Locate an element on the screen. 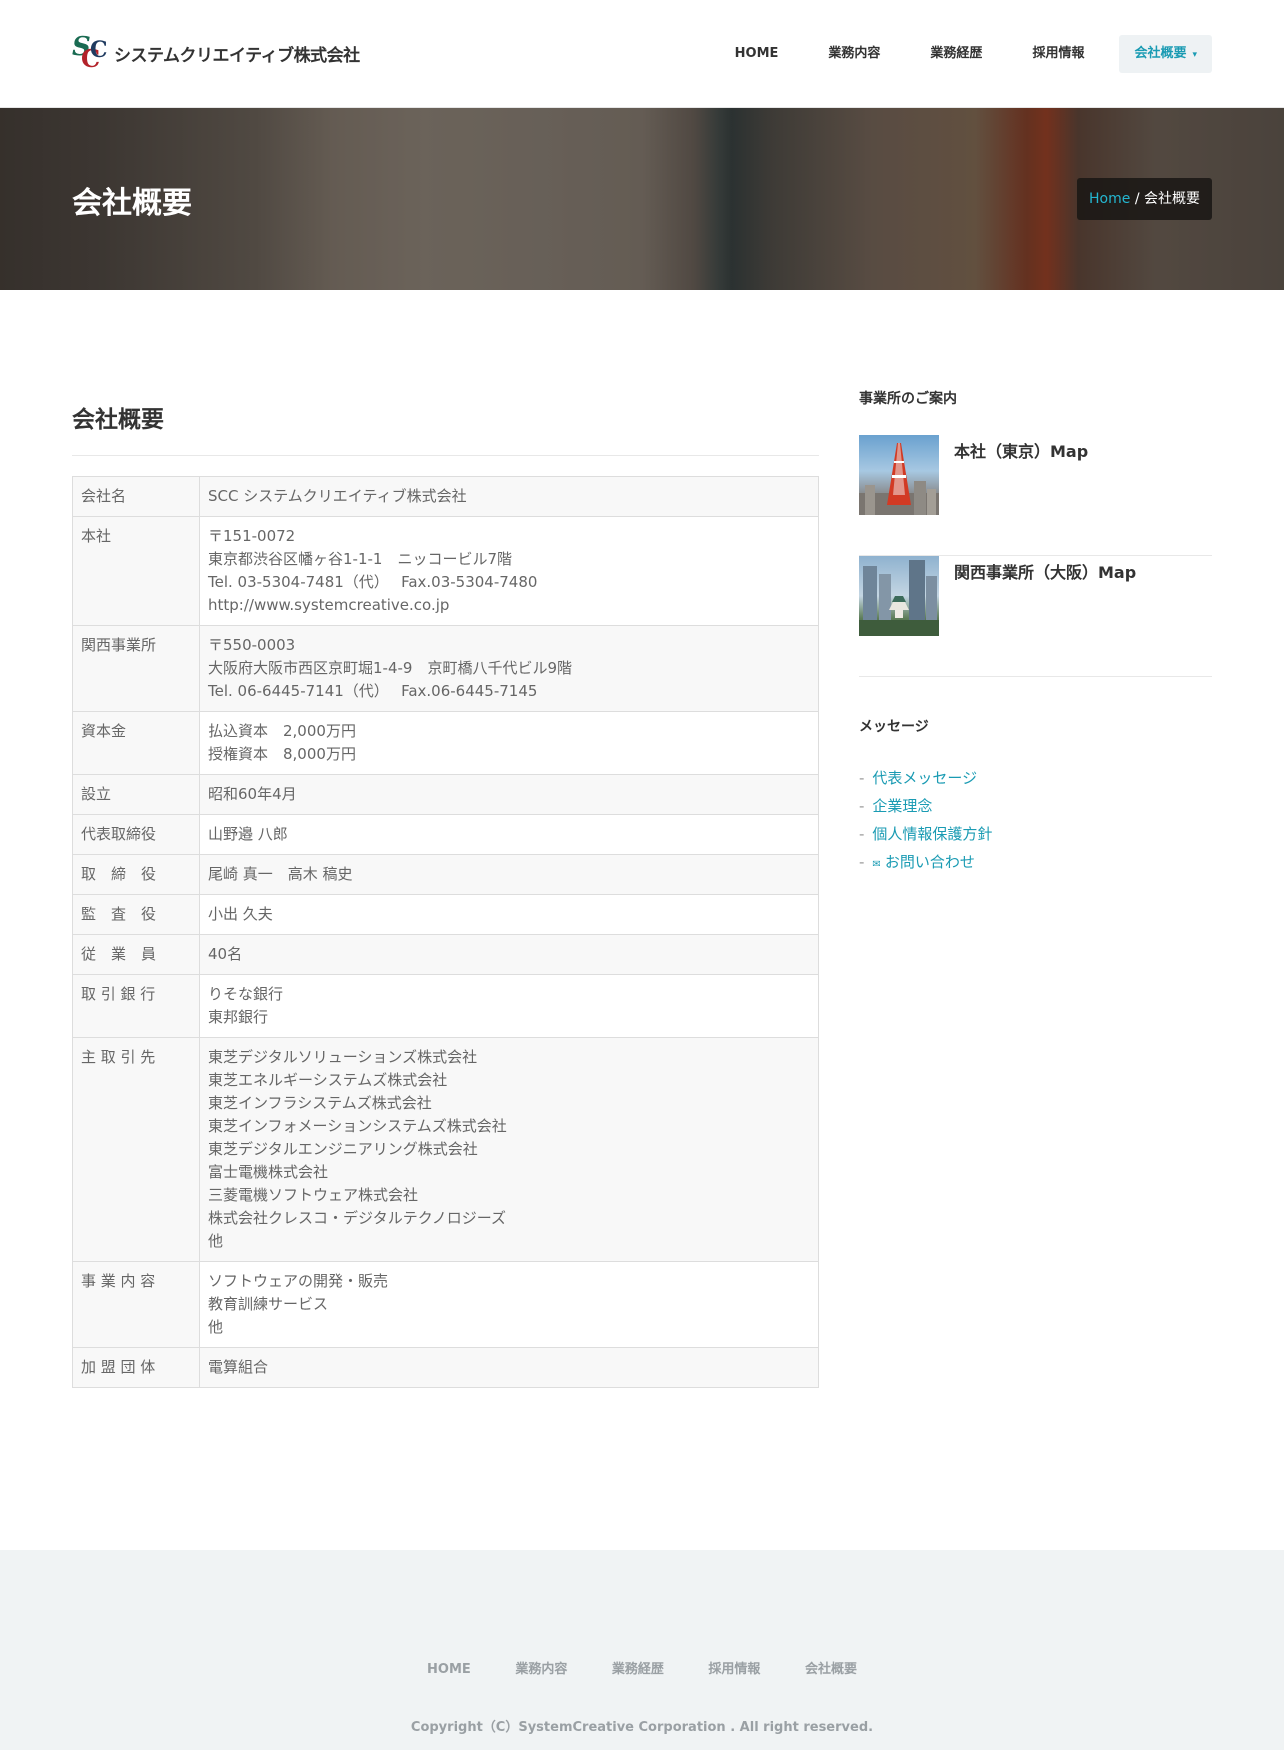 This screenshot has width=1284, height=1750. table-row: 取 締 役尾崎 真一 高木 稿史 is located at coordinates (445, 874).